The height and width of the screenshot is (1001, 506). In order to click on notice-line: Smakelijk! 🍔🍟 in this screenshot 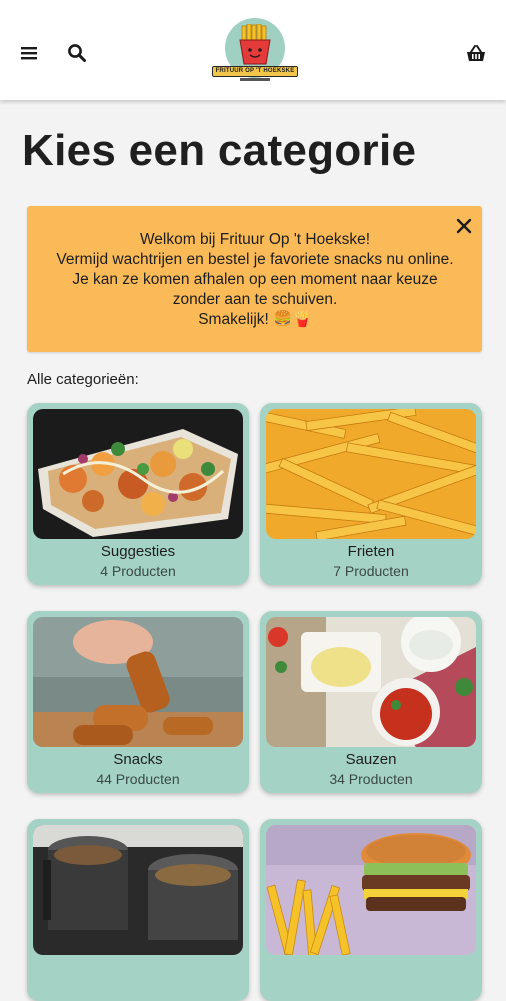, I will do `click(255, 319)`.